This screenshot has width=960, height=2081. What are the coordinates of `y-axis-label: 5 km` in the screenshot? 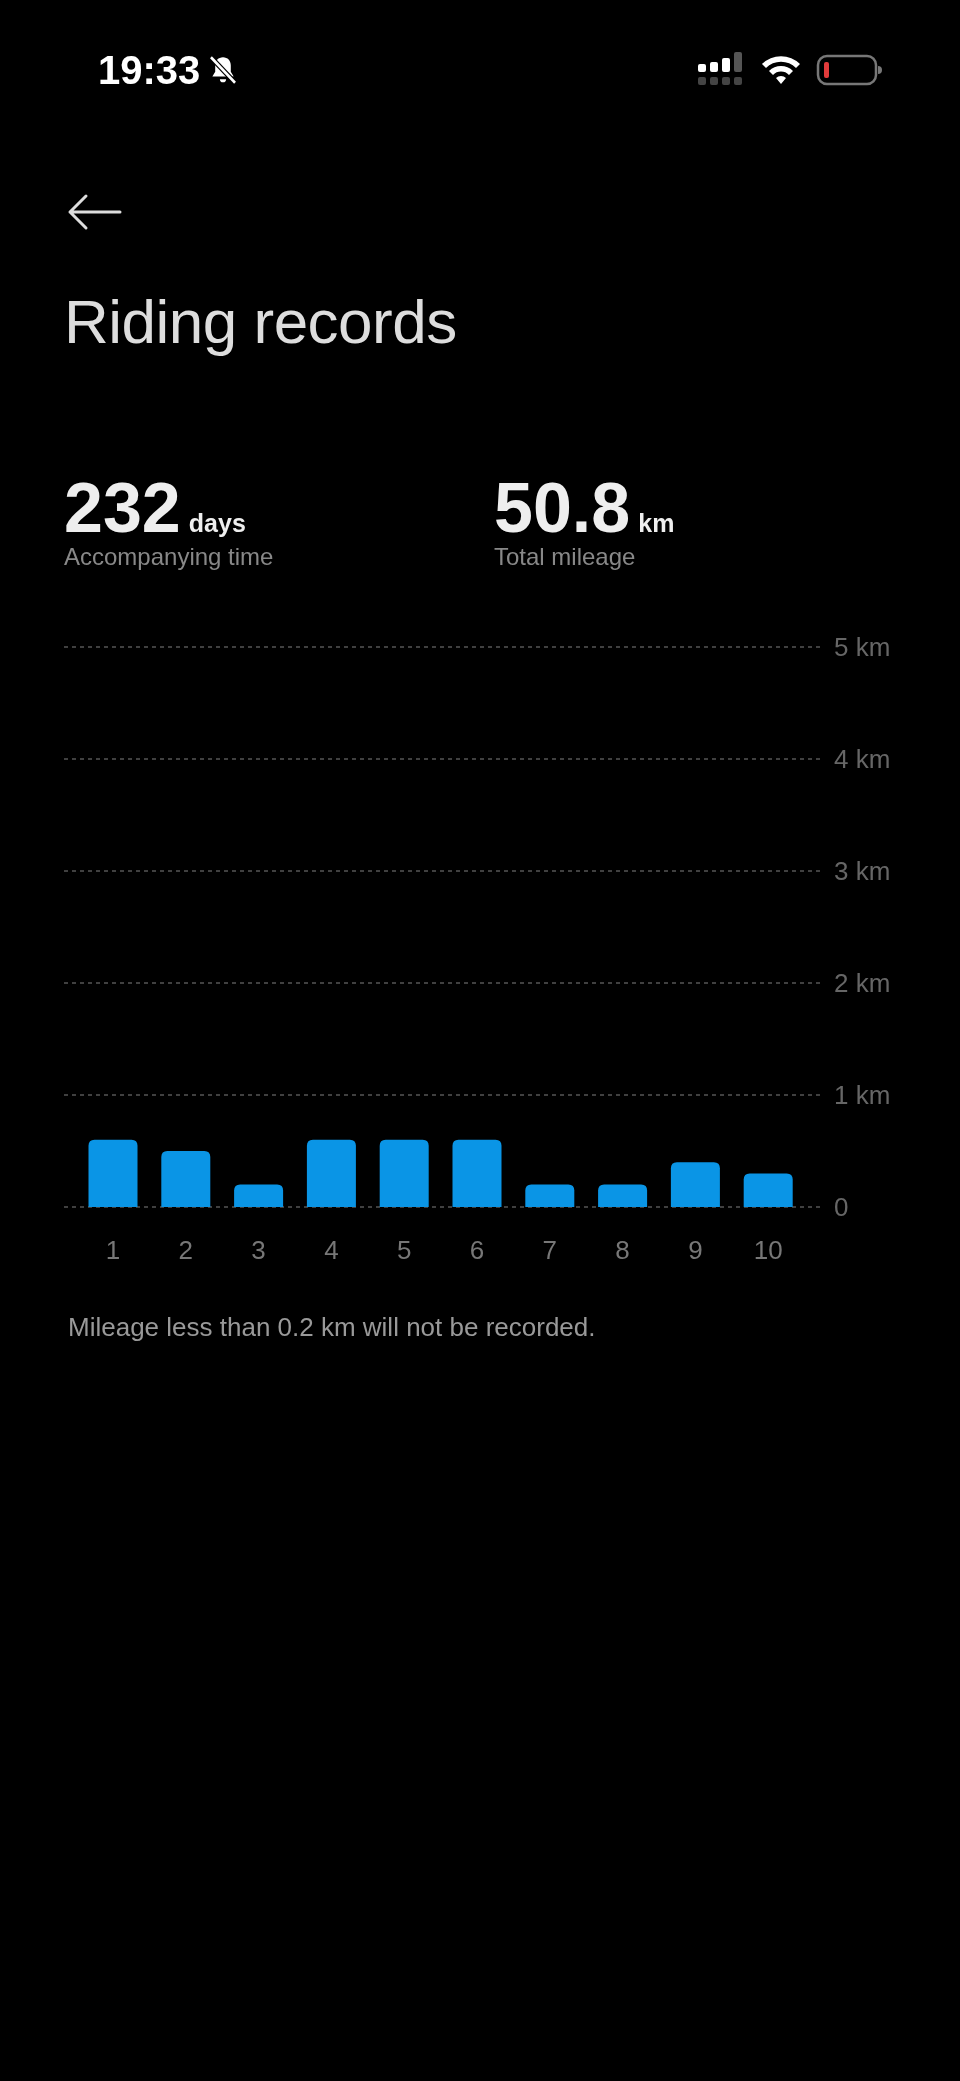 It's located at (862, 647).